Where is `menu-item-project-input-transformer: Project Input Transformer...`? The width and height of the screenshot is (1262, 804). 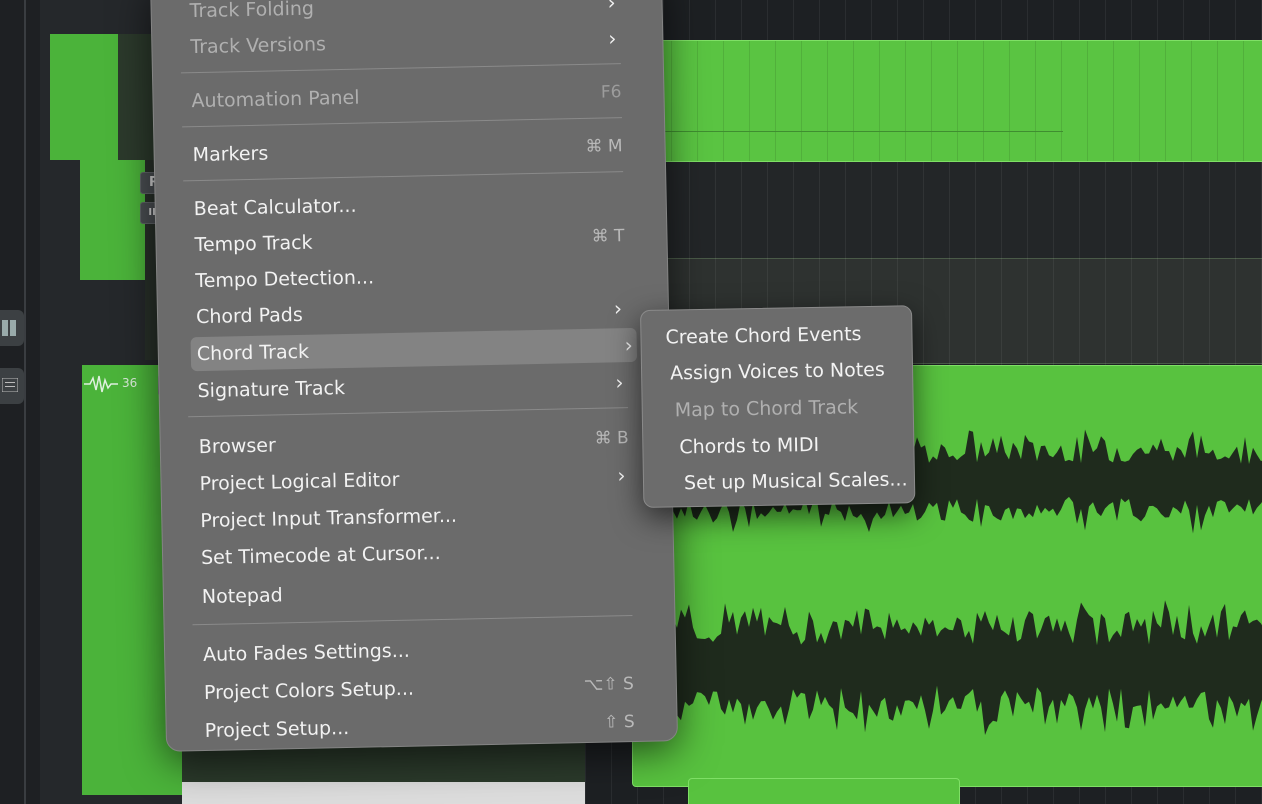 menu-item-project-input-transformer: Project Input Transformer... is located at coordinates (415, 516).